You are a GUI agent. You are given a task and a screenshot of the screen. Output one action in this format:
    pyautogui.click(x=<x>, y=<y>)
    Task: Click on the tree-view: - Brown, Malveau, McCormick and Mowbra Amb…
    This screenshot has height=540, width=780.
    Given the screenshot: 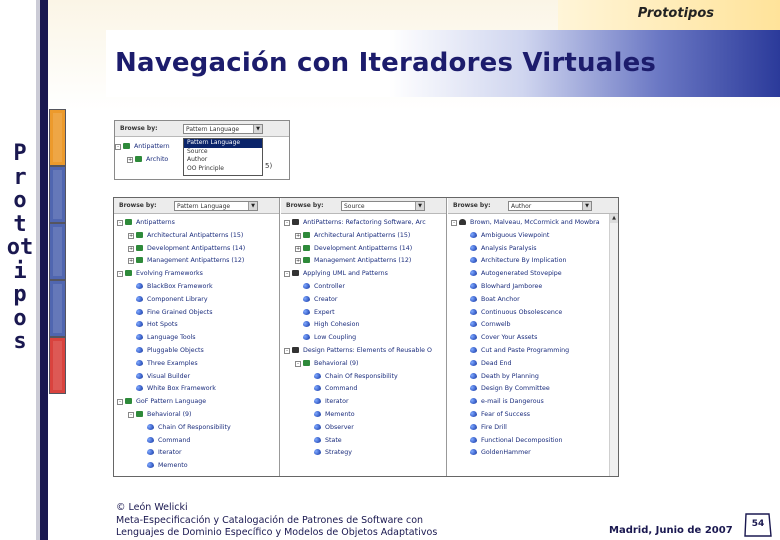 What is the action you would take?
    pyautogui.click(x=533, y=337)
    